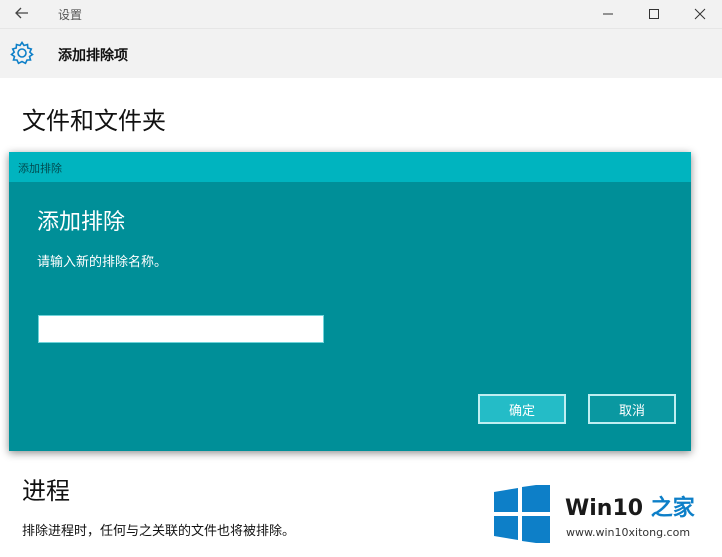 This screenshot has width=722, height=557. I want to click on dialog-prompt: 请输入新的排除名称。, so click(102, 262).